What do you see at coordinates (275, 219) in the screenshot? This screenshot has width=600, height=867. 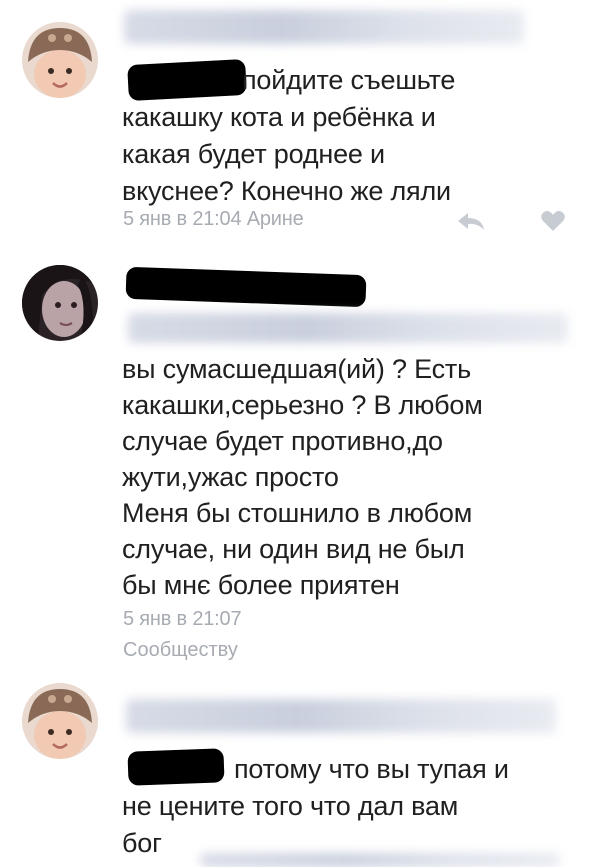 I see `reply-to-link: Арине` at bounding box center [275, 219].